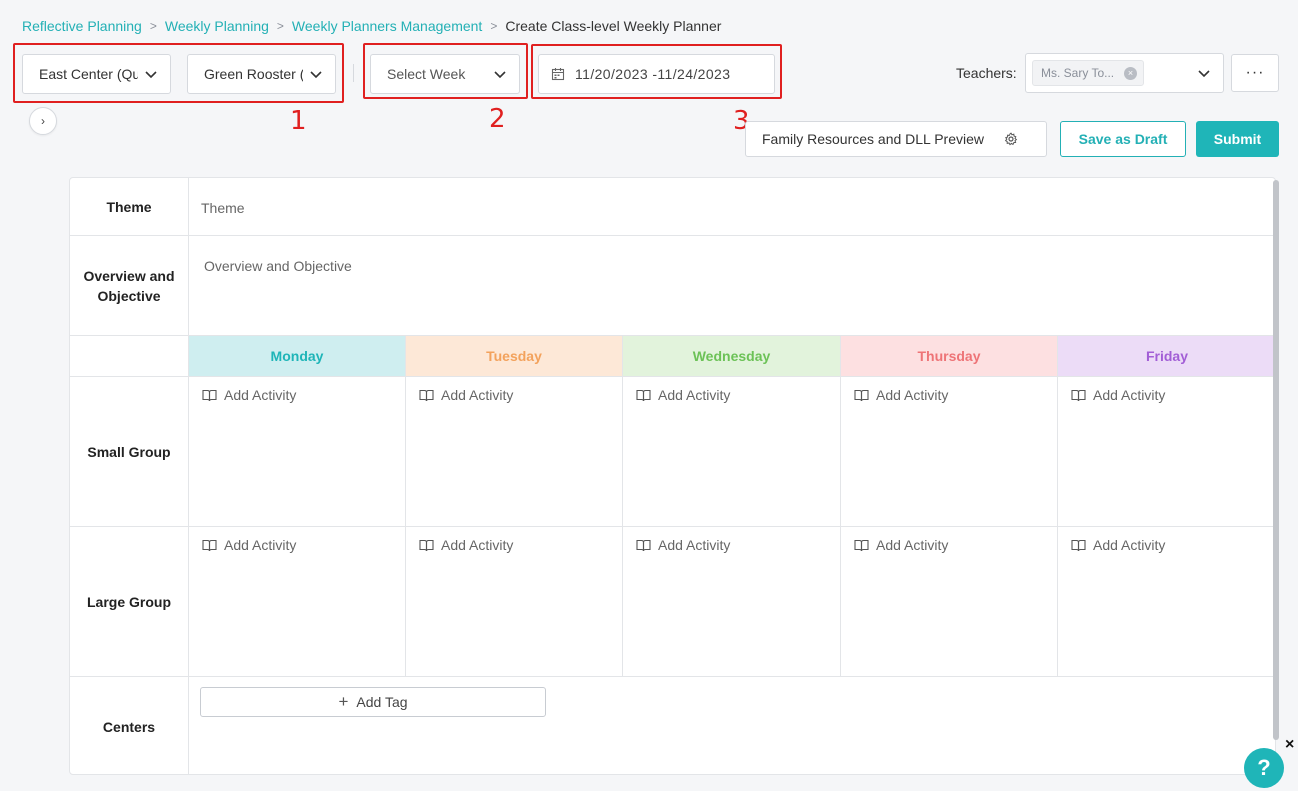 The width and height of the screenshot is (1298, 791). What do you see at coordinates (514, 601) in the screenshot?
I see `large-group-cell-tuesday: Add Activity` at bounding box center [514, 601].